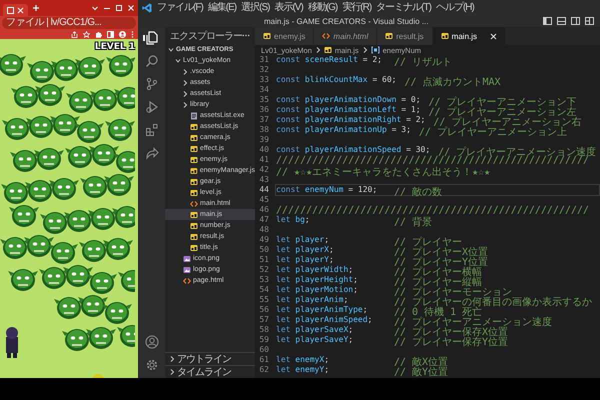  Describe the element at coordinates (405, 36) in the screenshot. I see `editor-tab: result.js` at that location.